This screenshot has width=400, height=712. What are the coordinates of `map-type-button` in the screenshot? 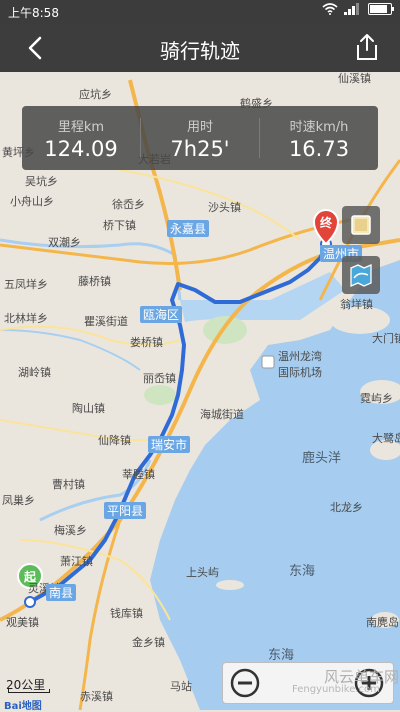 It's located at (361, 275).